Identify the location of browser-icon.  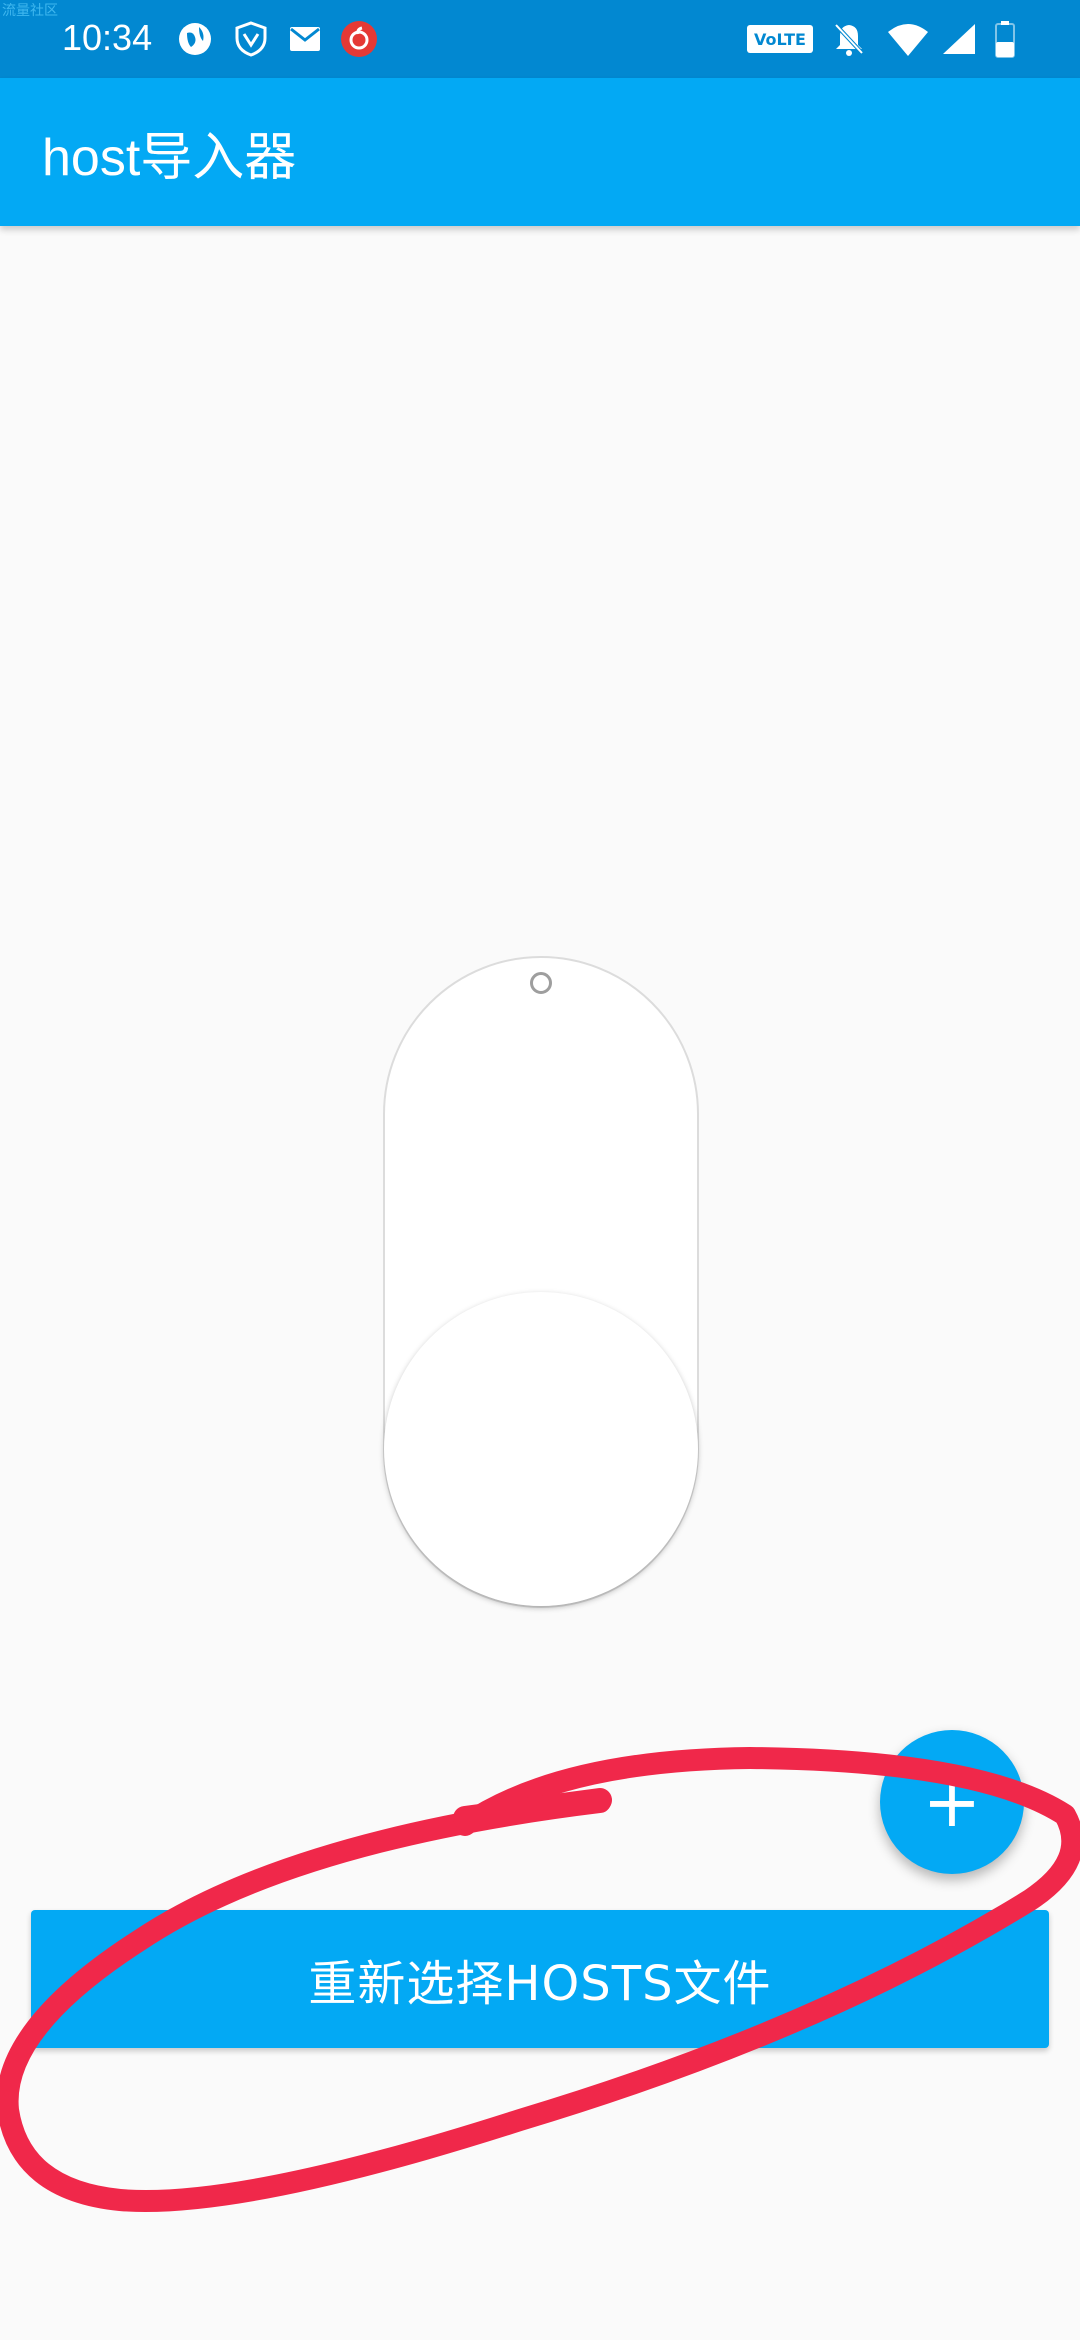
(195, 39).